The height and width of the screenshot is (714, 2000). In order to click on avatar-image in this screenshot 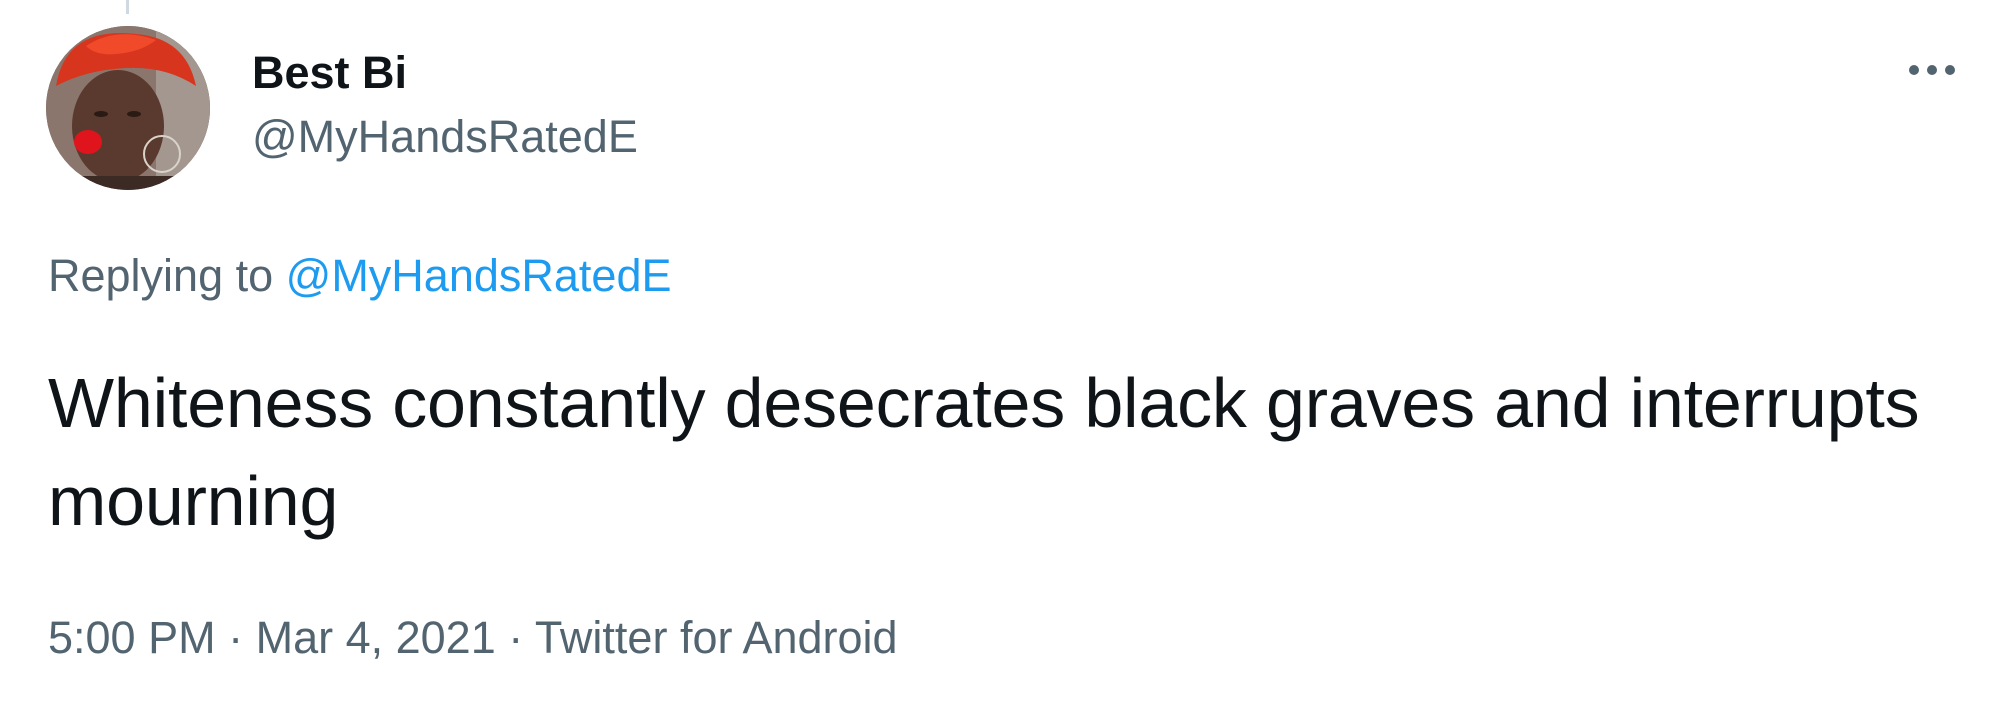, I will do `click(128, 108)`.